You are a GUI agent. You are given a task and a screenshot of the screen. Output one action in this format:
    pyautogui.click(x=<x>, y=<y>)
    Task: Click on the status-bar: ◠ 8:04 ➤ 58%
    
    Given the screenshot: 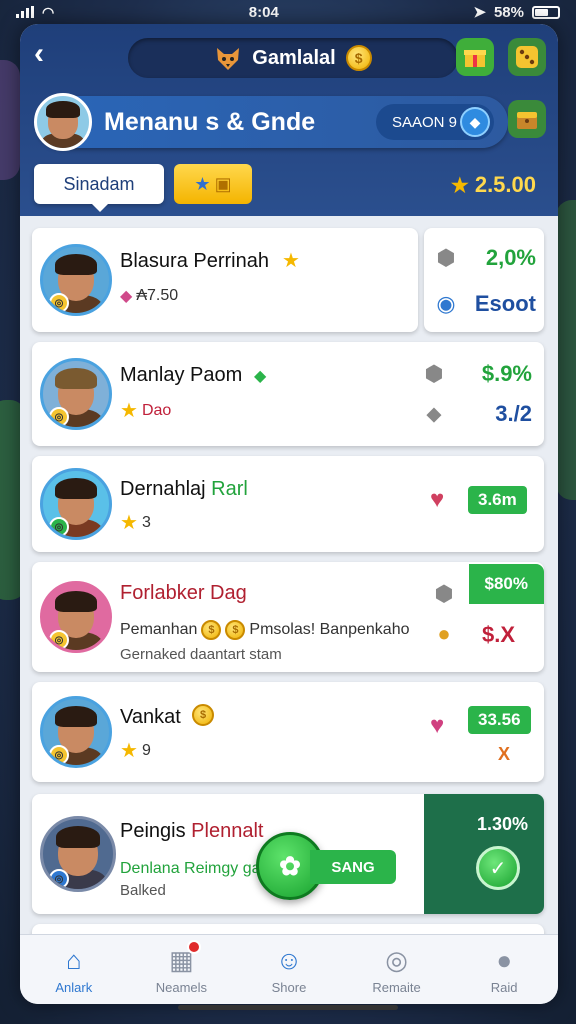 What is the action you would take?
    pyautogui.click(x=288, y=12)
    